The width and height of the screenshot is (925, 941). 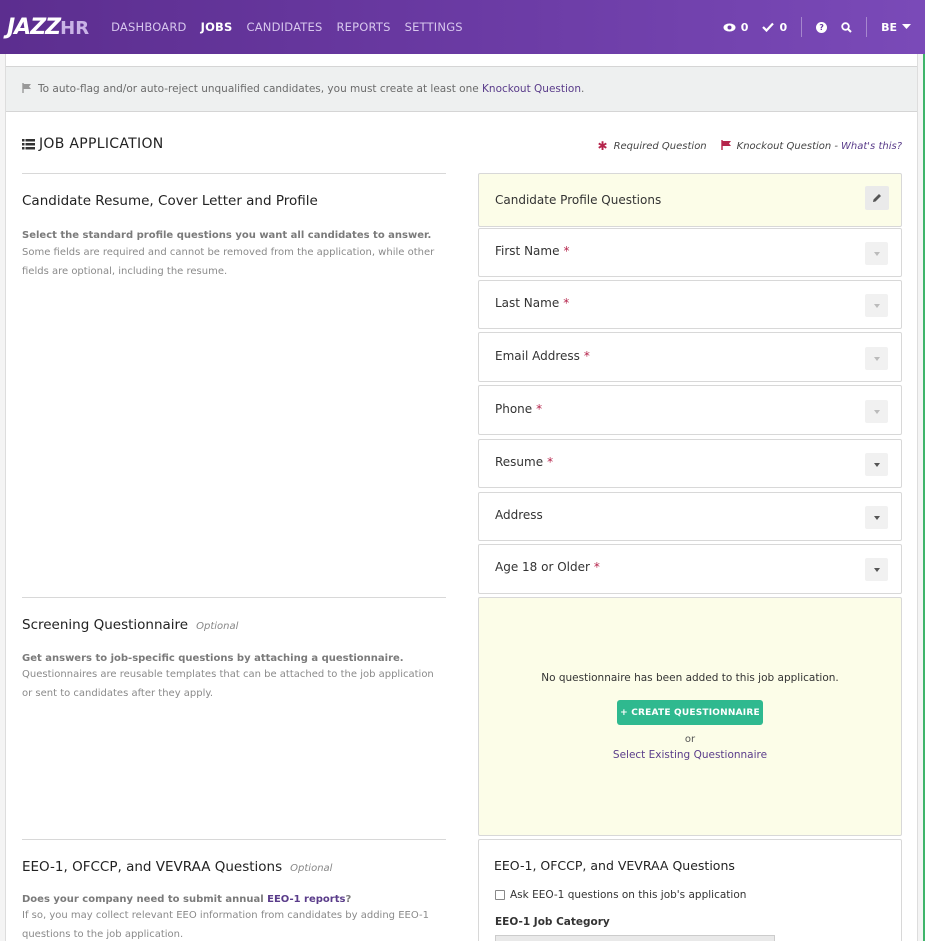 What do you see at coordinates (500, 895) in the screenshot?
I see `eeo-checkbox` at bounding box center [500, 895].